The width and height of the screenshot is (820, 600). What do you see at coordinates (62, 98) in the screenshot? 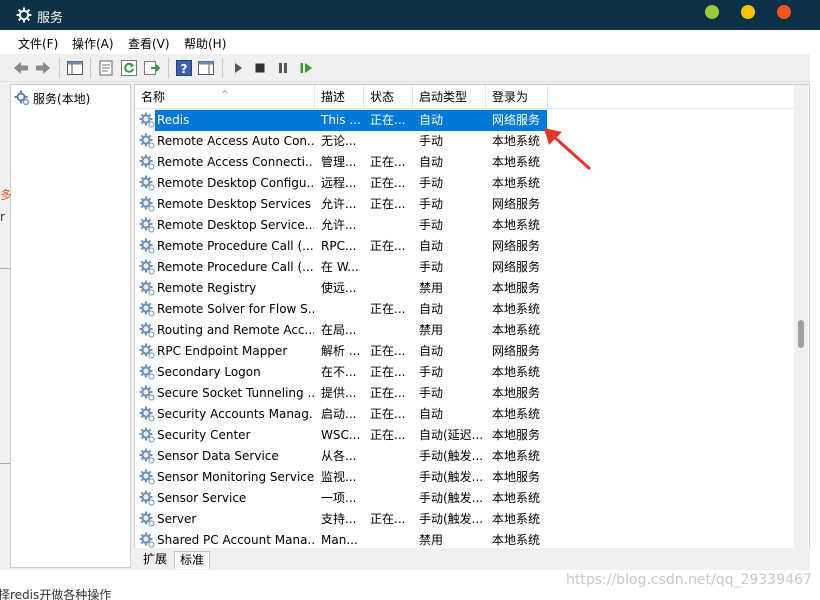
I see `tree-node-label: 服务(本地)` at bounding box center [62, 98].